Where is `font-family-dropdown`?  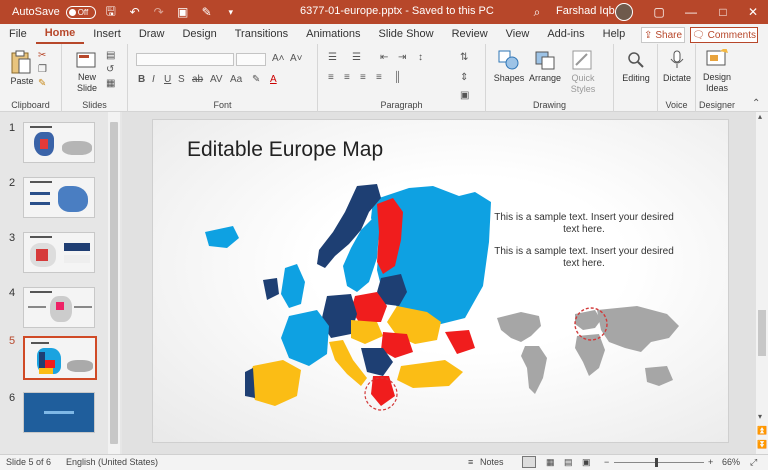 font-family-dropdown is located at coordinates (185, 59).